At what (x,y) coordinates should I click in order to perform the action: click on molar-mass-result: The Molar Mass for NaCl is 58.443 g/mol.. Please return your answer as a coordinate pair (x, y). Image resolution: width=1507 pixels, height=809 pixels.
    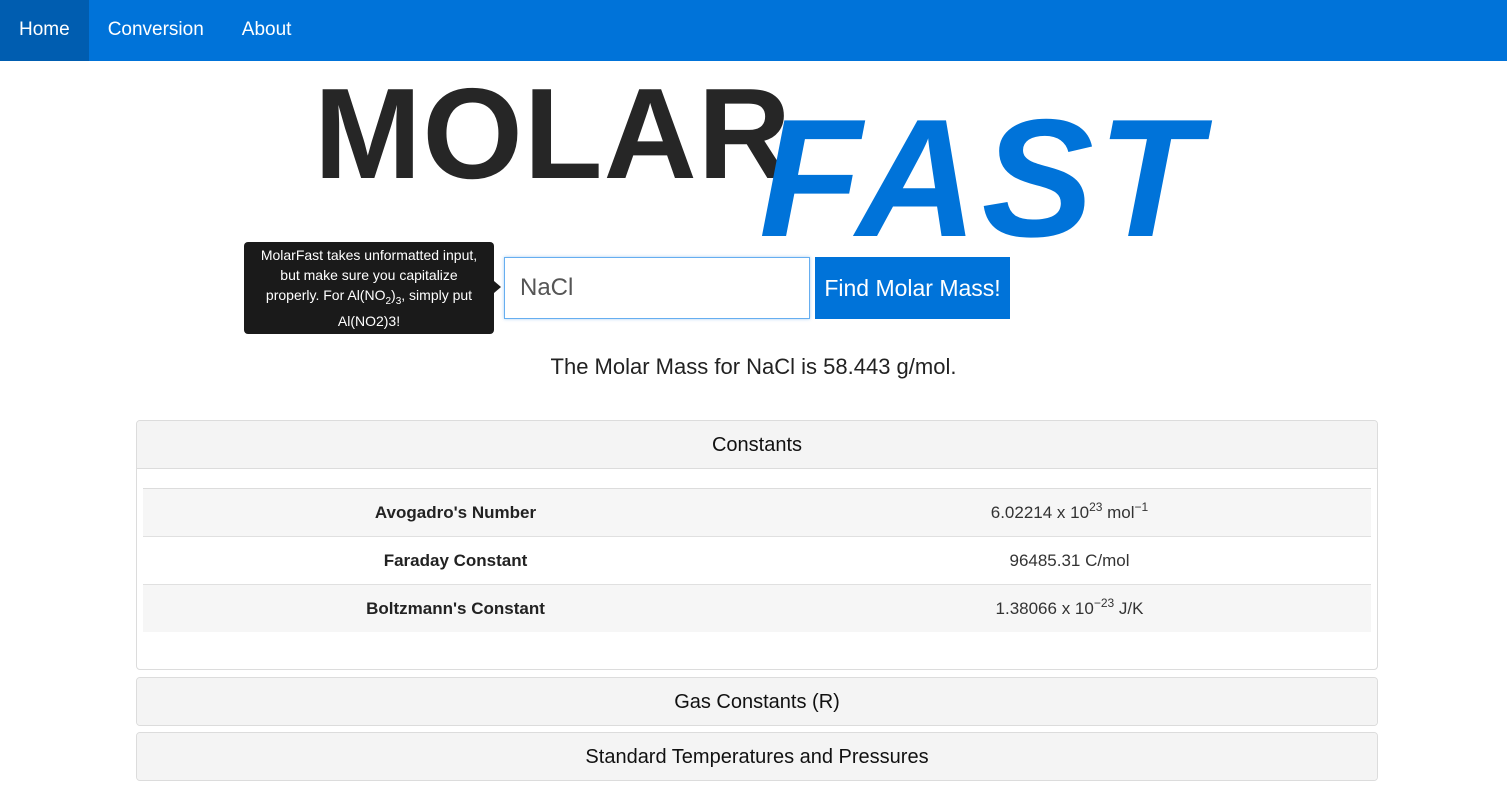
    Looking at the image, I should click on (753, 366).